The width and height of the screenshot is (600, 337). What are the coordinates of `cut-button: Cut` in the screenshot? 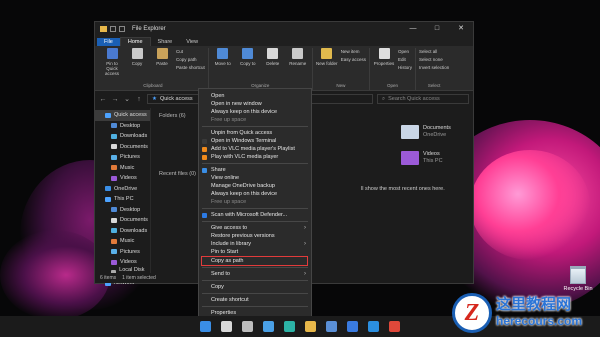 It's located at (190, 51).